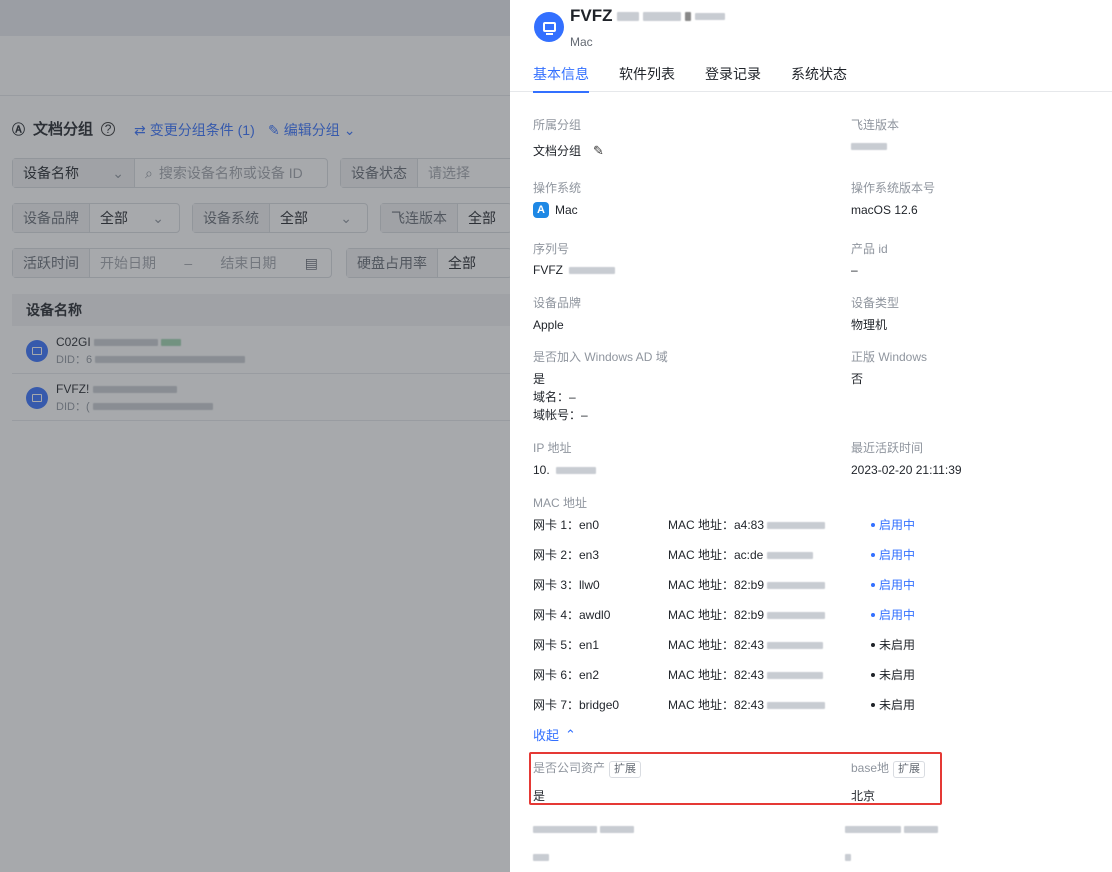 The image size is (1112, 872). What do you see at coordinates (647, 16) in the screenshot?
I see `drawer-title: FVFZ` at bounding box center [647, 16].